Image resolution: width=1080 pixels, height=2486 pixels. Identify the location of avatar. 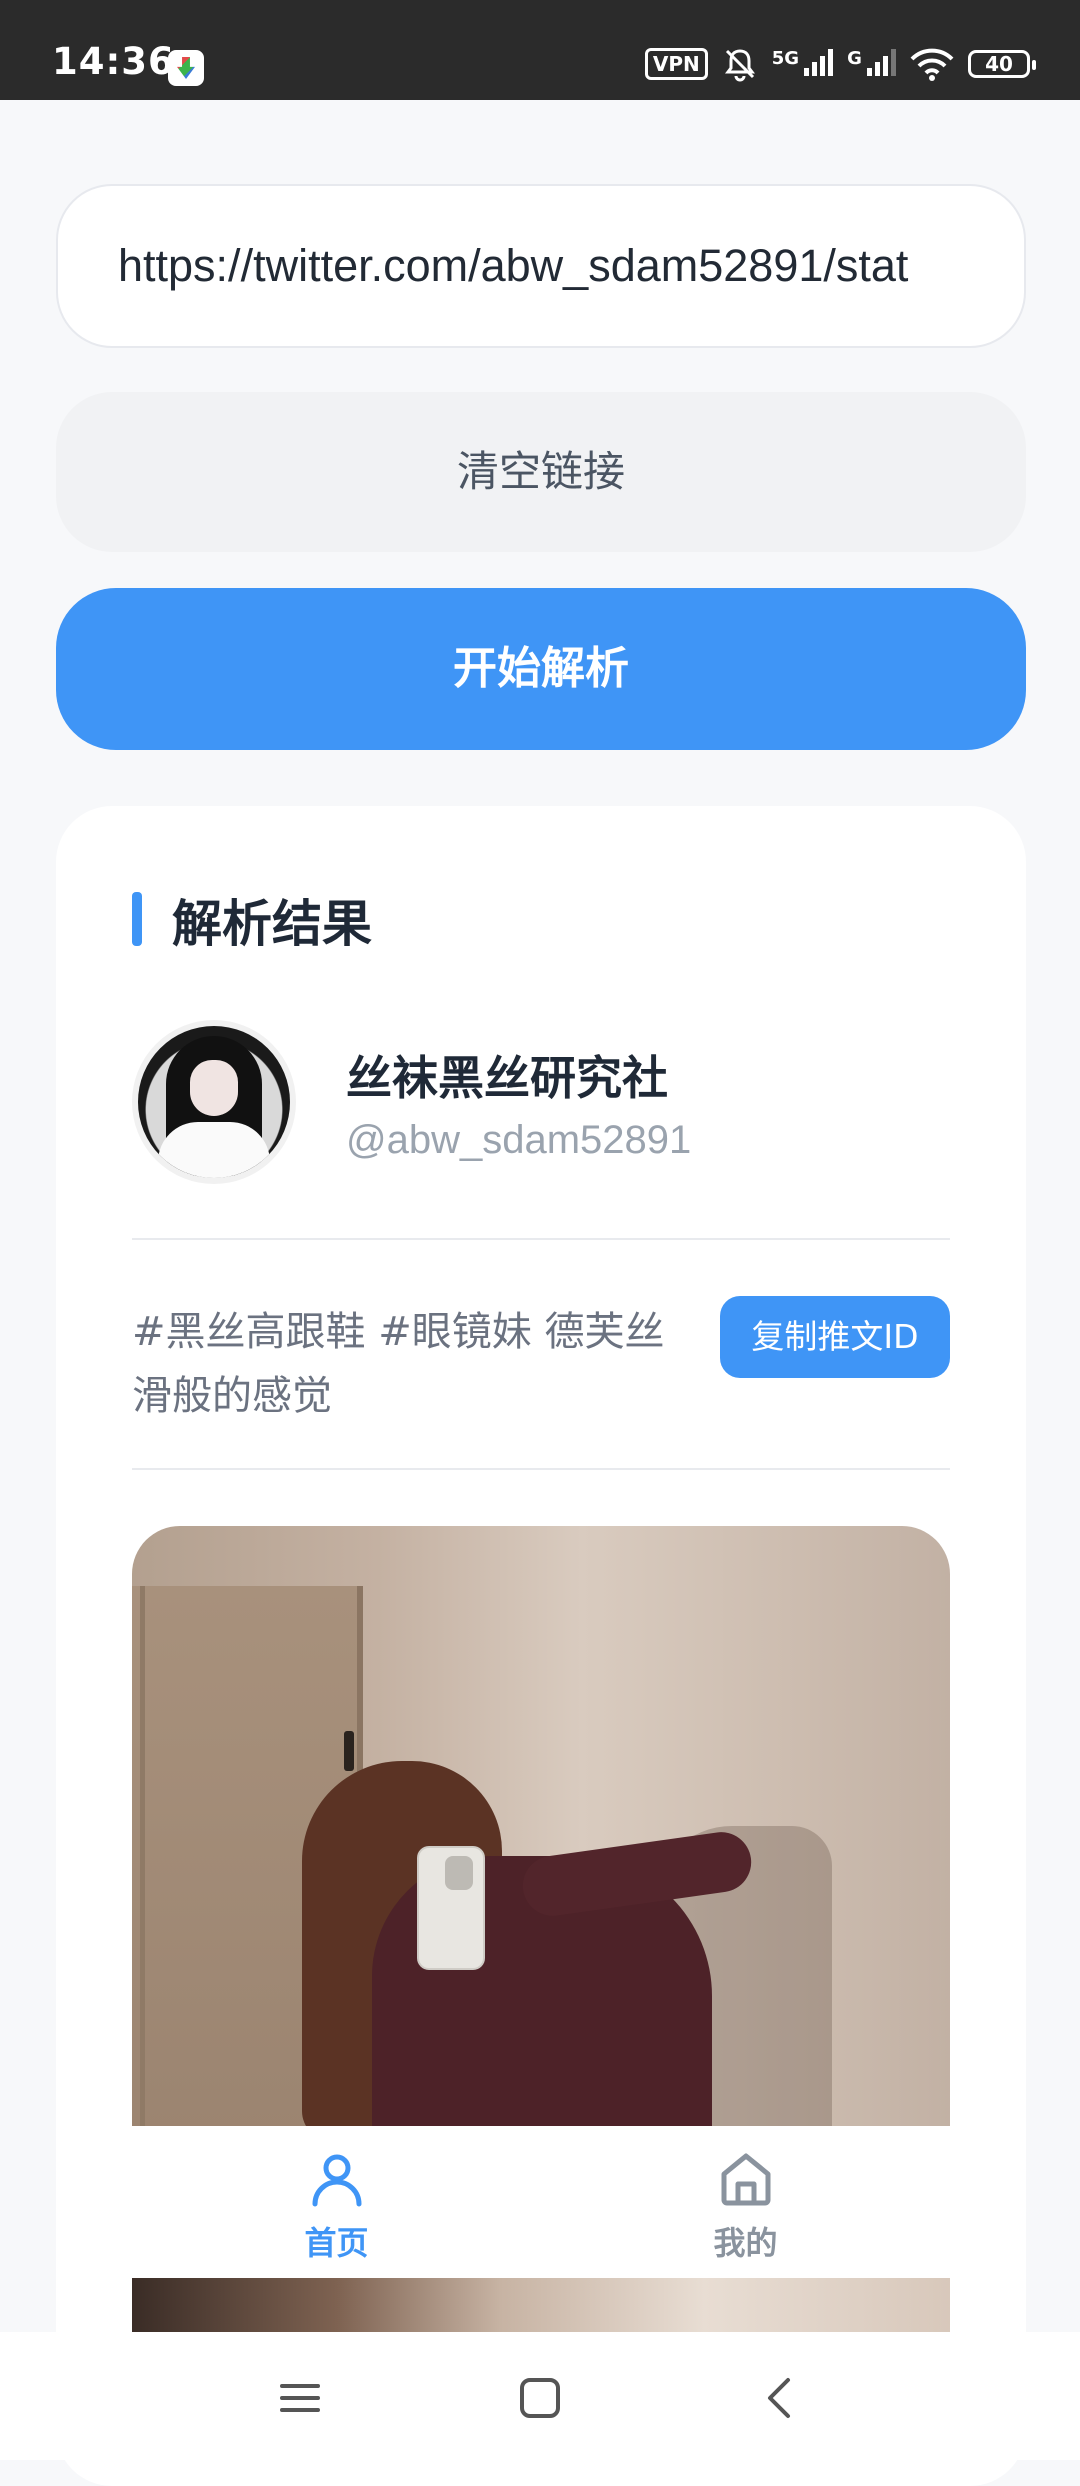
(214, 1102).